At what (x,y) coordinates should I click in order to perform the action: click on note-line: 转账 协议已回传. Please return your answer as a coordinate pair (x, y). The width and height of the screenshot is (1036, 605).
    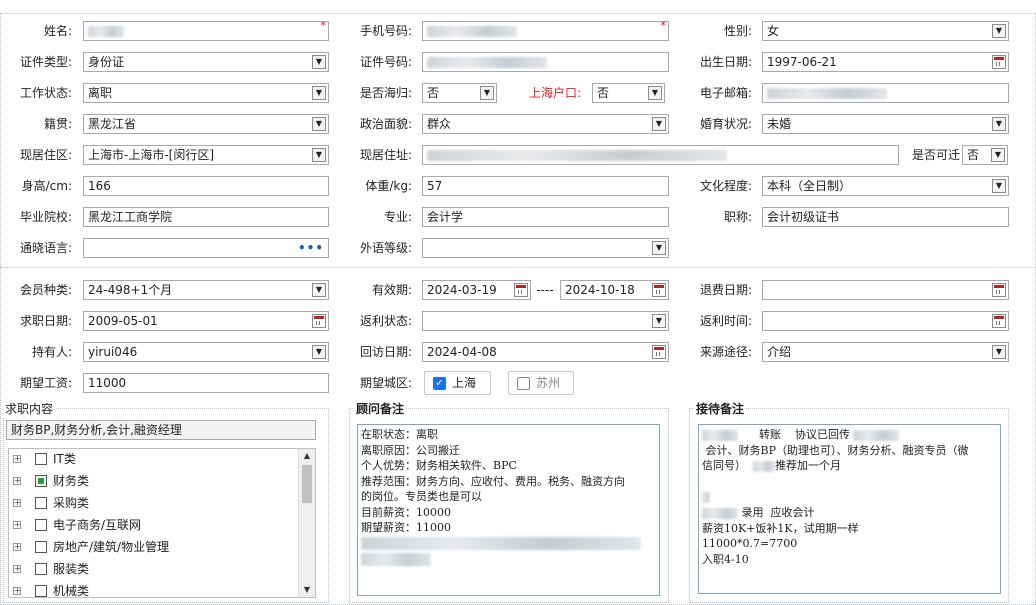
    Looking at the image, I should click on (849, 435).